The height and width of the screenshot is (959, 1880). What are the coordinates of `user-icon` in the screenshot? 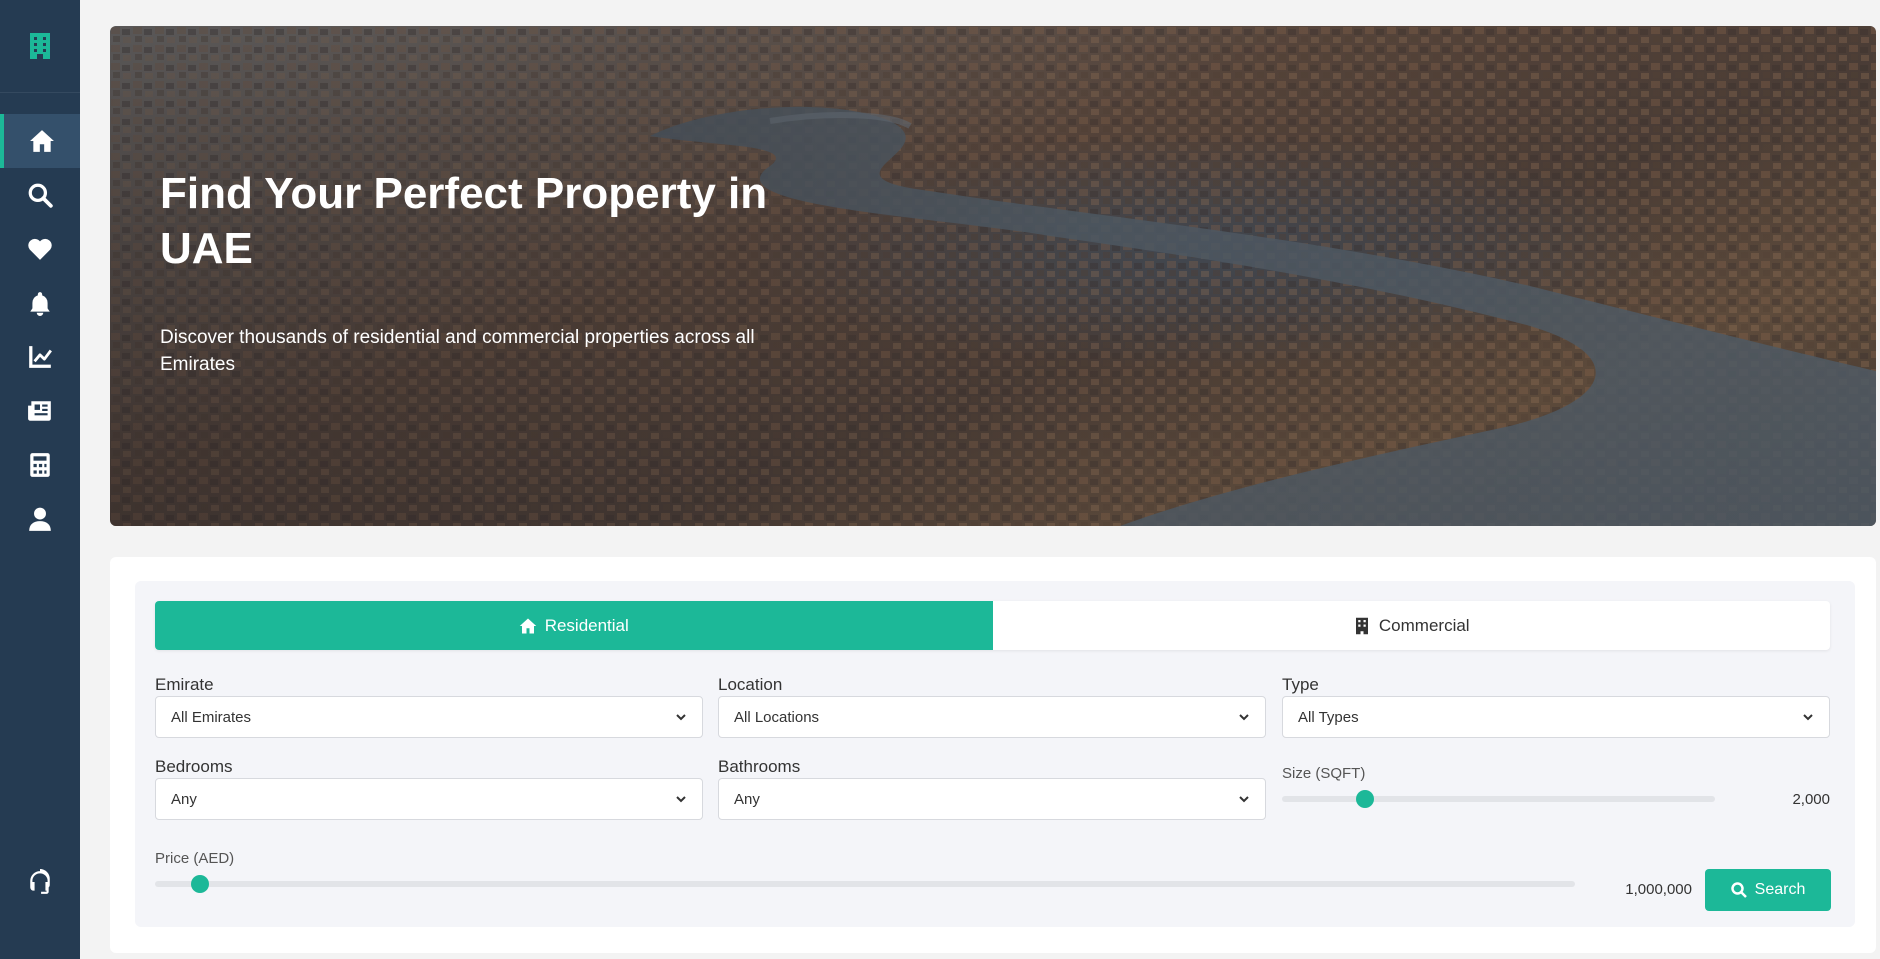 It's located at (40, 519).